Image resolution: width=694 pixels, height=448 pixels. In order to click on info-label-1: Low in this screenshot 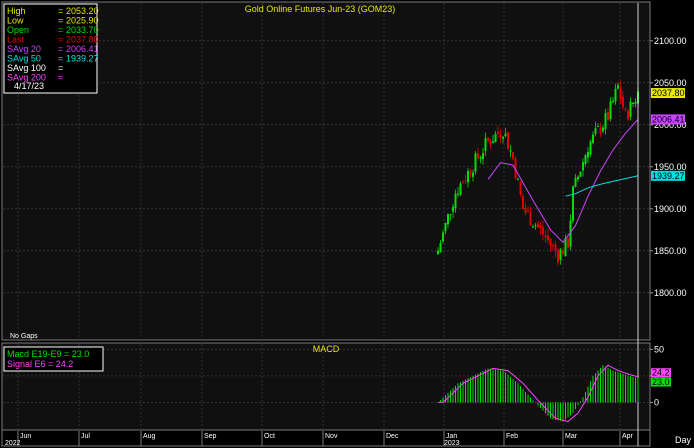, I will do `click(15, 21)`.